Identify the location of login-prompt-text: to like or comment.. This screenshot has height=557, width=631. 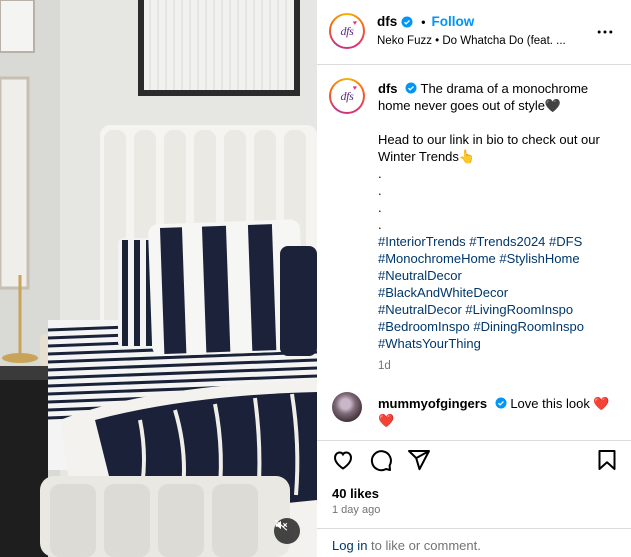
(424, 545).